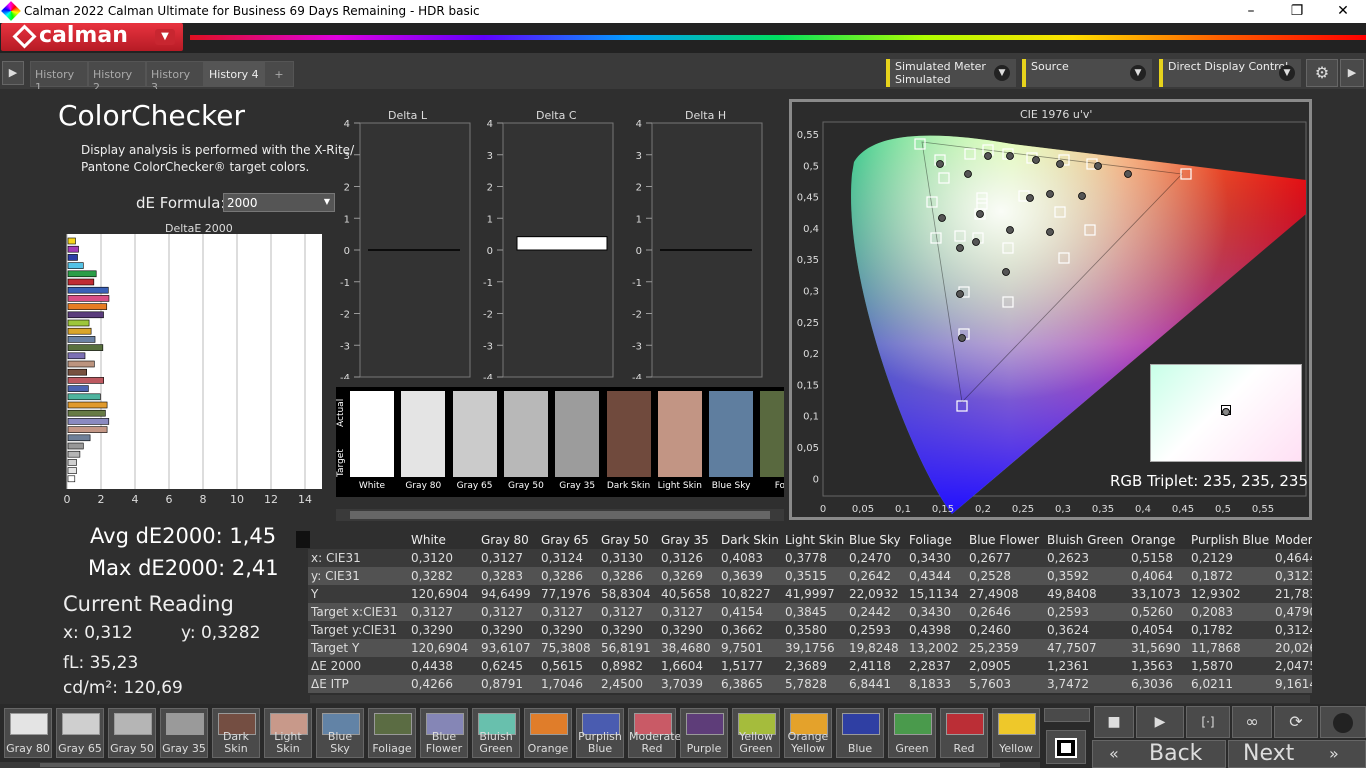 This screenshot has height=768, width=1366. What do you see at coordinates (1297, 754) in the screenshot?
I see `next-button: Next »` at bounding box center [1297, 754].